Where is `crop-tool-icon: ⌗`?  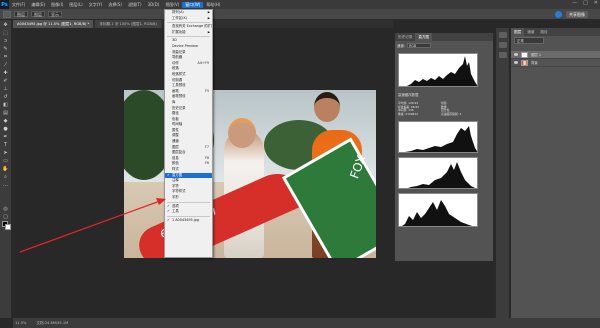 crop-tool-icon: ⌗ is located at coordinates (6, 57).